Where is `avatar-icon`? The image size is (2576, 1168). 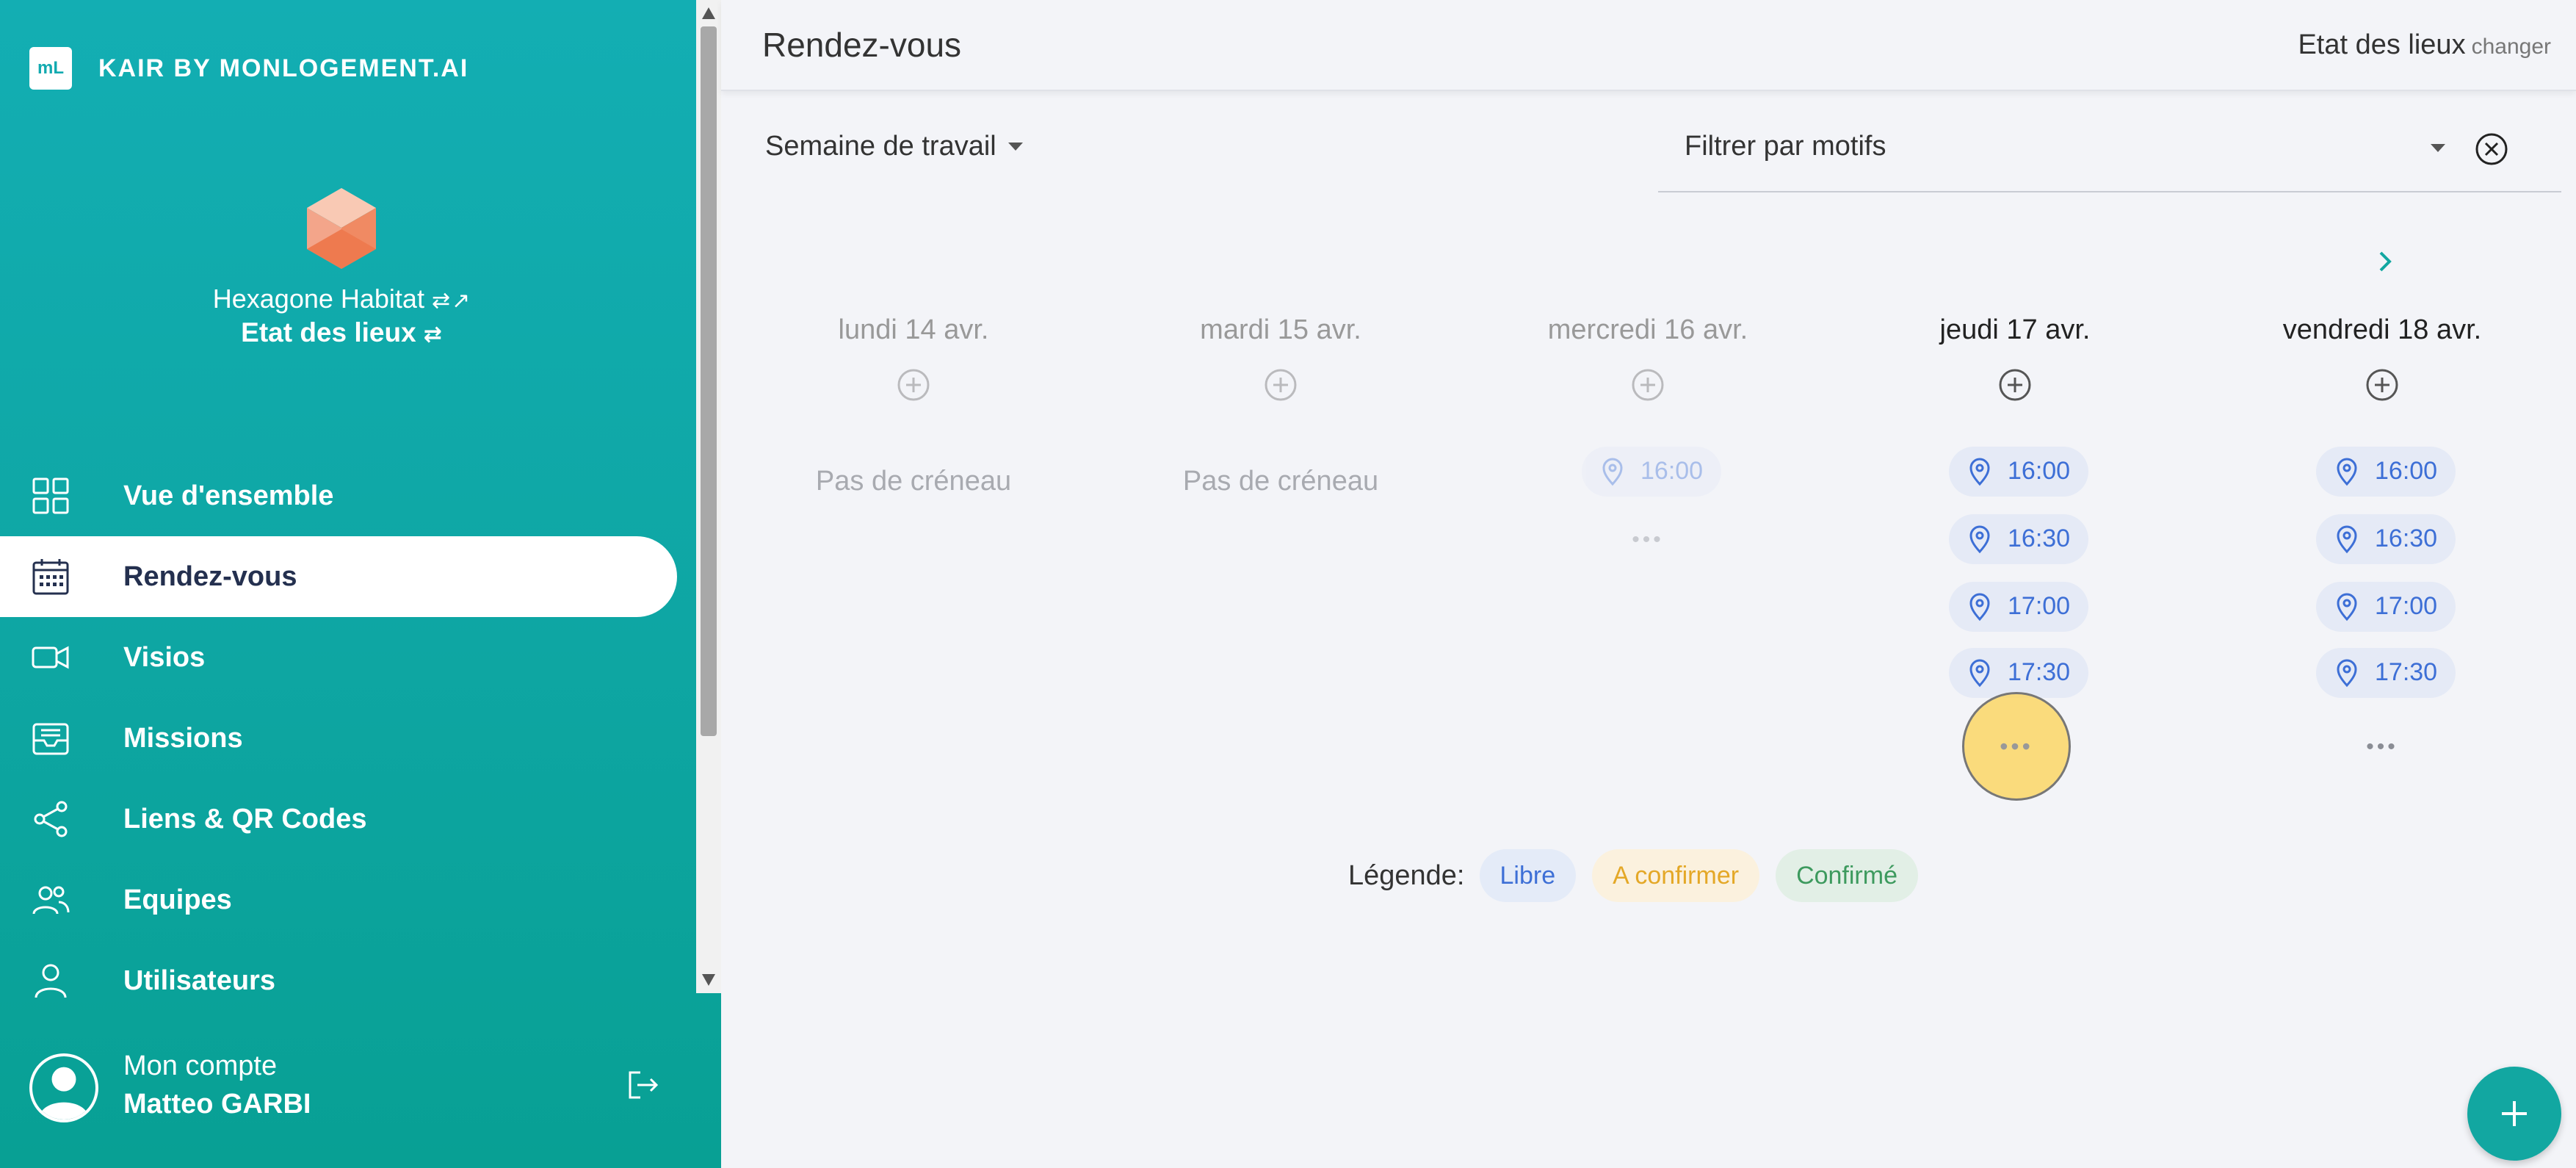
avatar-icon is located at coordinates (64, 1093).